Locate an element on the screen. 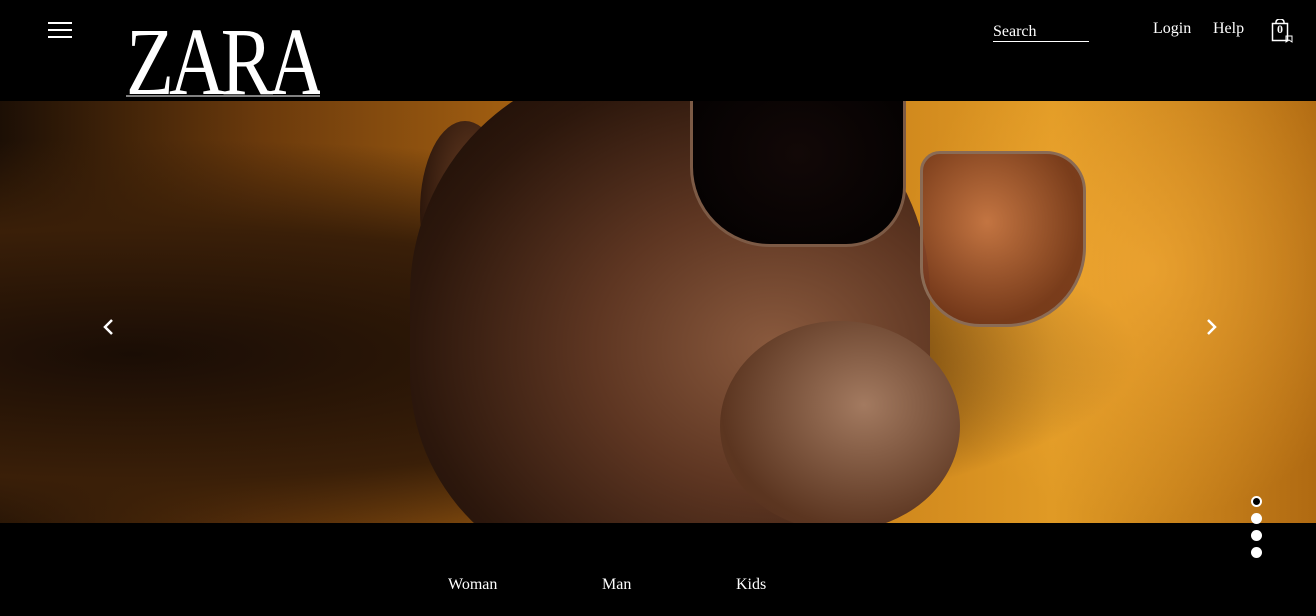  zara-logo: ZARA is located at coordinates (223, 56).